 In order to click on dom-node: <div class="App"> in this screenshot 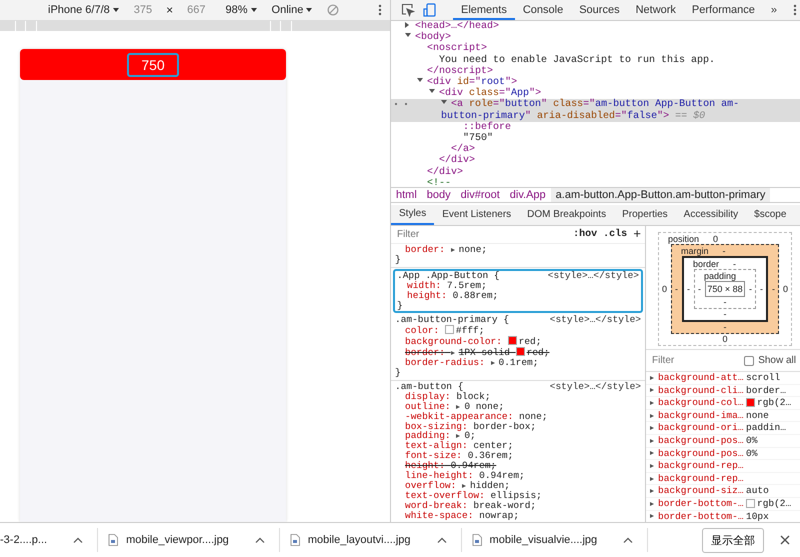, I will do `click(595, 94)`.